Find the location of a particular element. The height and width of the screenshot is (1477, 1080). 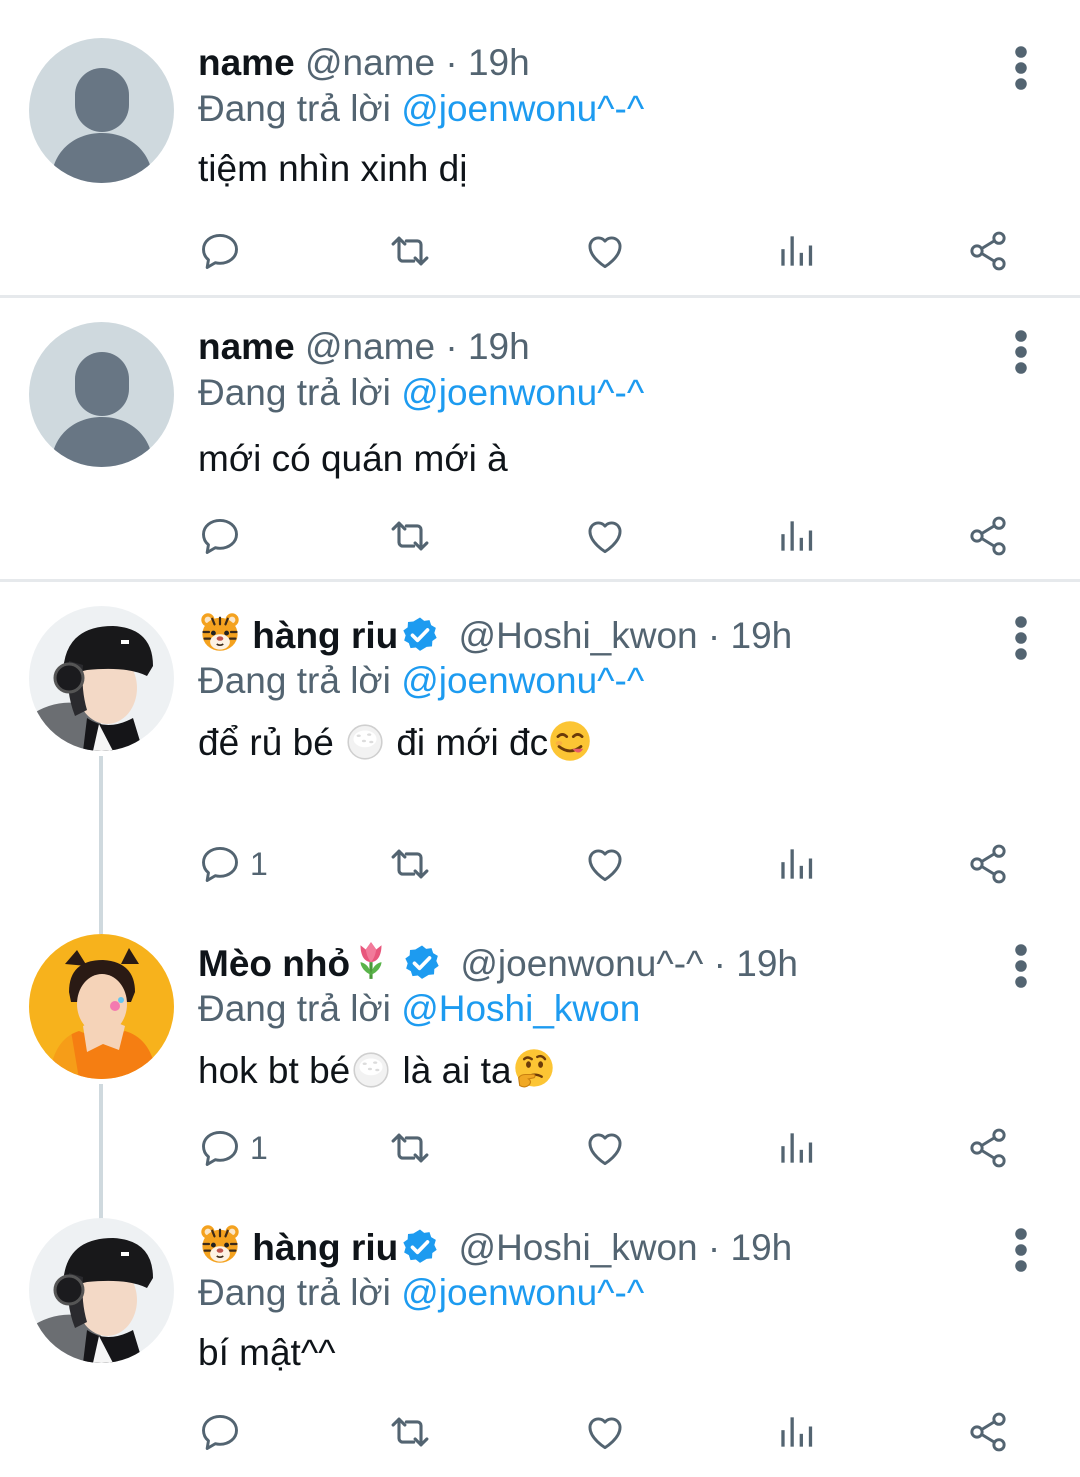

handle: @joenwonu^-^ is located at coordinates (581, 963).